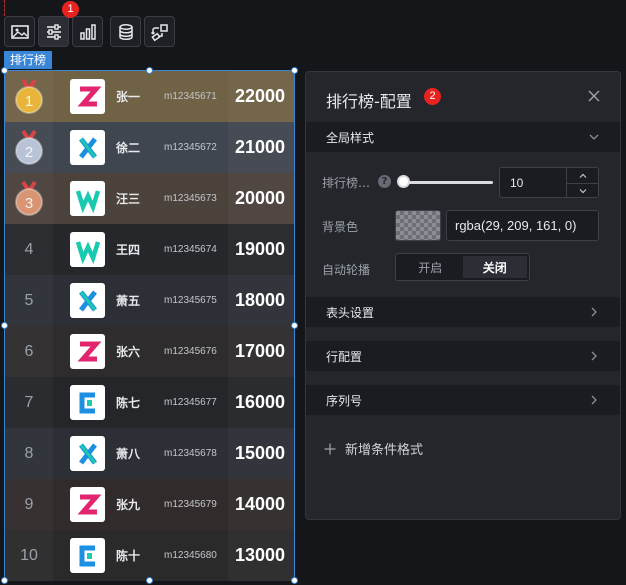  What do you see at coordinates (384, 181) in the screenshot?
I see `help-icon: ?` at bounding box center [384, 181].